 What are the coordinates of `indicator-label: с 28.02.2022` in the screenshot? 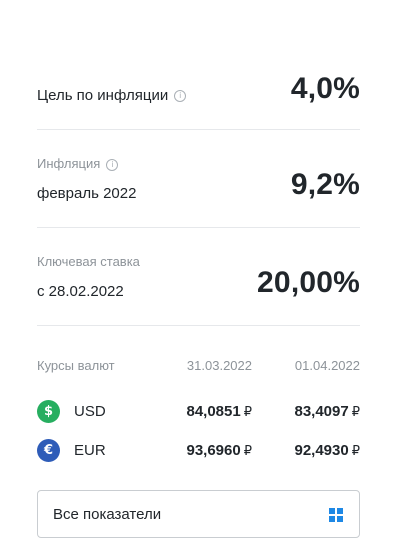 It's located at (80, 291).